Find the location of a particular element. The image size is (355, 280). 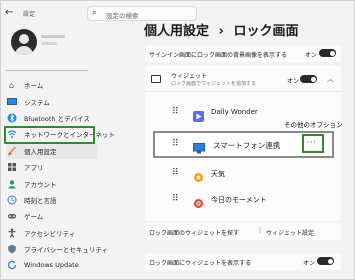

more-options-annotation: その他のオプション is located at coordinates (313, 125).